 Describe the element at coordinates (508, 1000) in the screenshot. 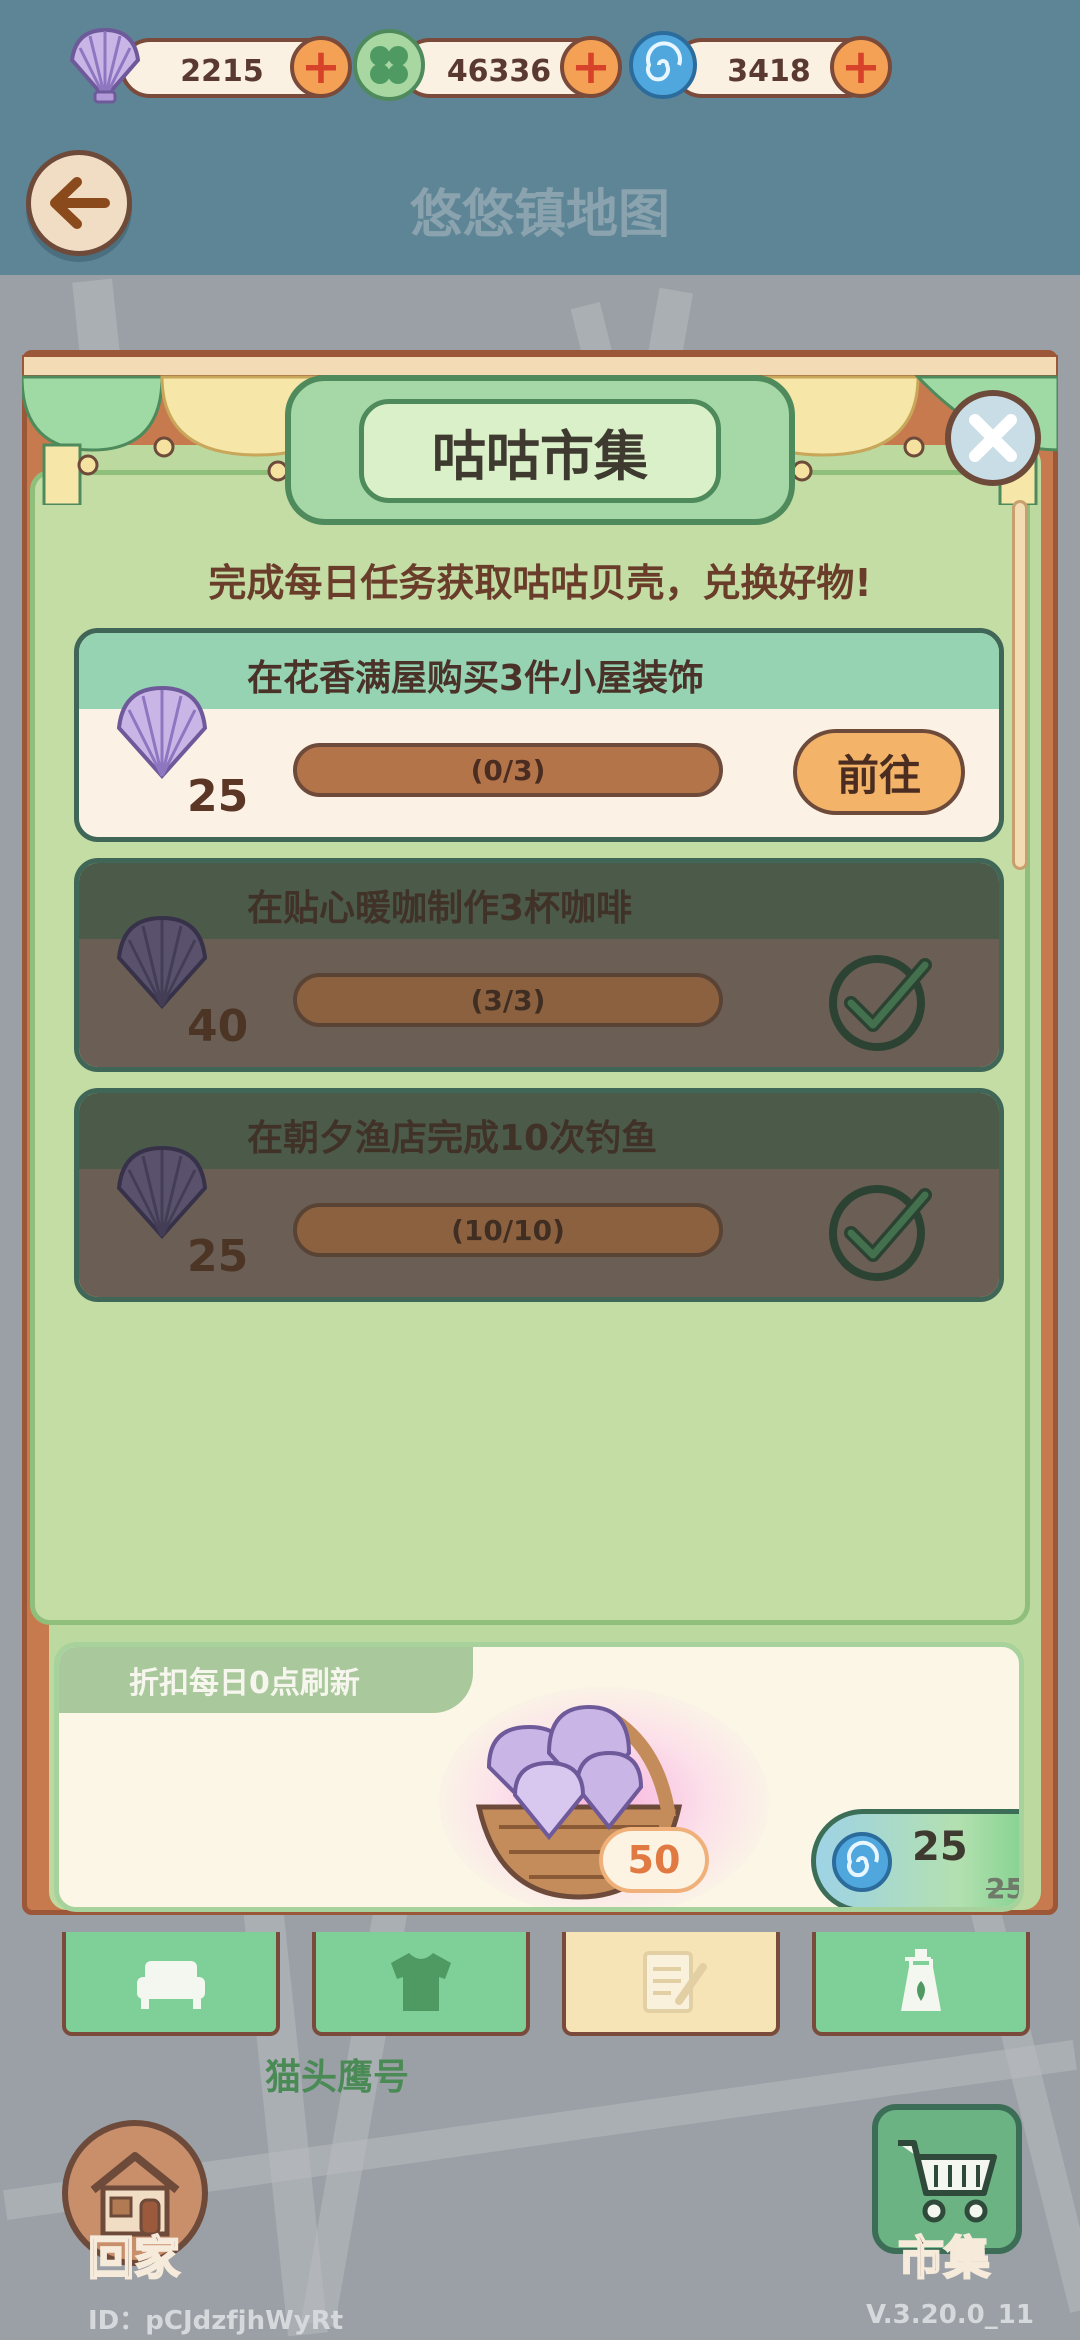

I see `task-progress-bar: (3/3)` at that location.